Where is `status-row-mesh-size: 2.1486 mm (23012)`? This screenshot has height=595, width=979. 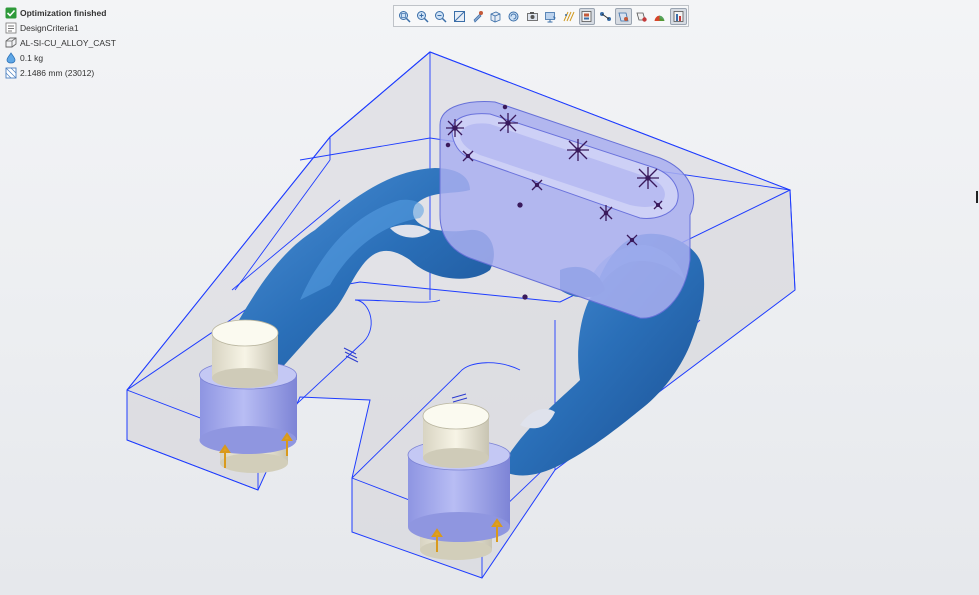 status-row-mesh-size: 2.1486 mm (23012) is located at coordinates (60, 72).